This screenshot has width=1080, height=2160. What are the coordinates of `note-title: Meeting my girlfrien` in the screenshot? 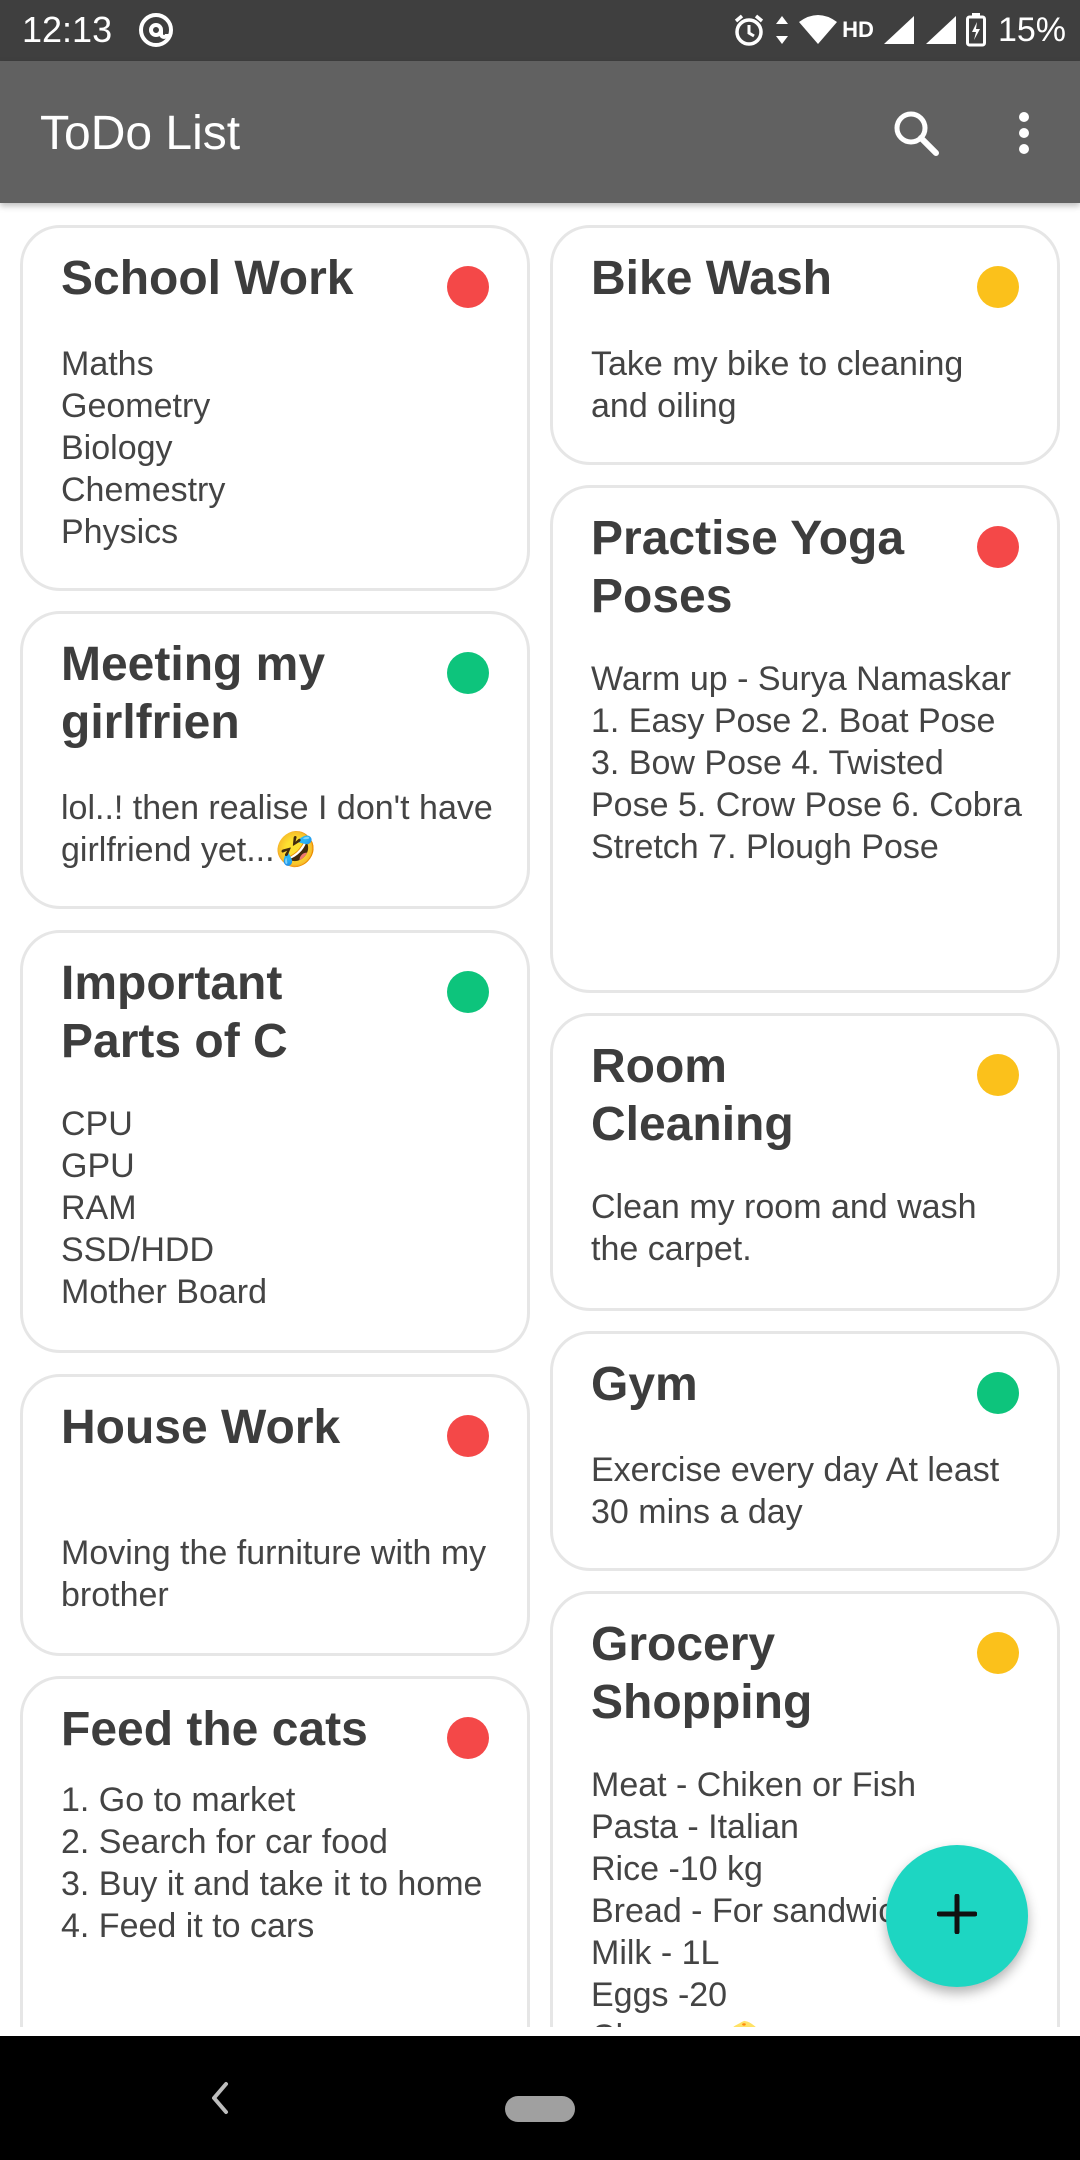 It's located at (193, 693).